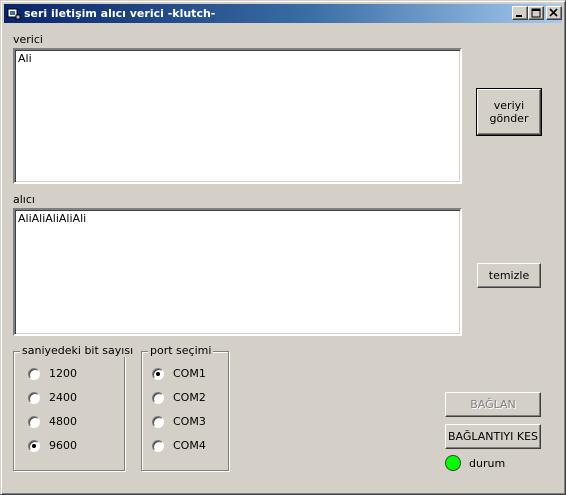 The height and width of the screenshot is (495, 566). Describe the element at coordinates (185, 407) in the screenshot. I see `port-group: port seçimi COM1 COM2 COM3 COM4` at that location.